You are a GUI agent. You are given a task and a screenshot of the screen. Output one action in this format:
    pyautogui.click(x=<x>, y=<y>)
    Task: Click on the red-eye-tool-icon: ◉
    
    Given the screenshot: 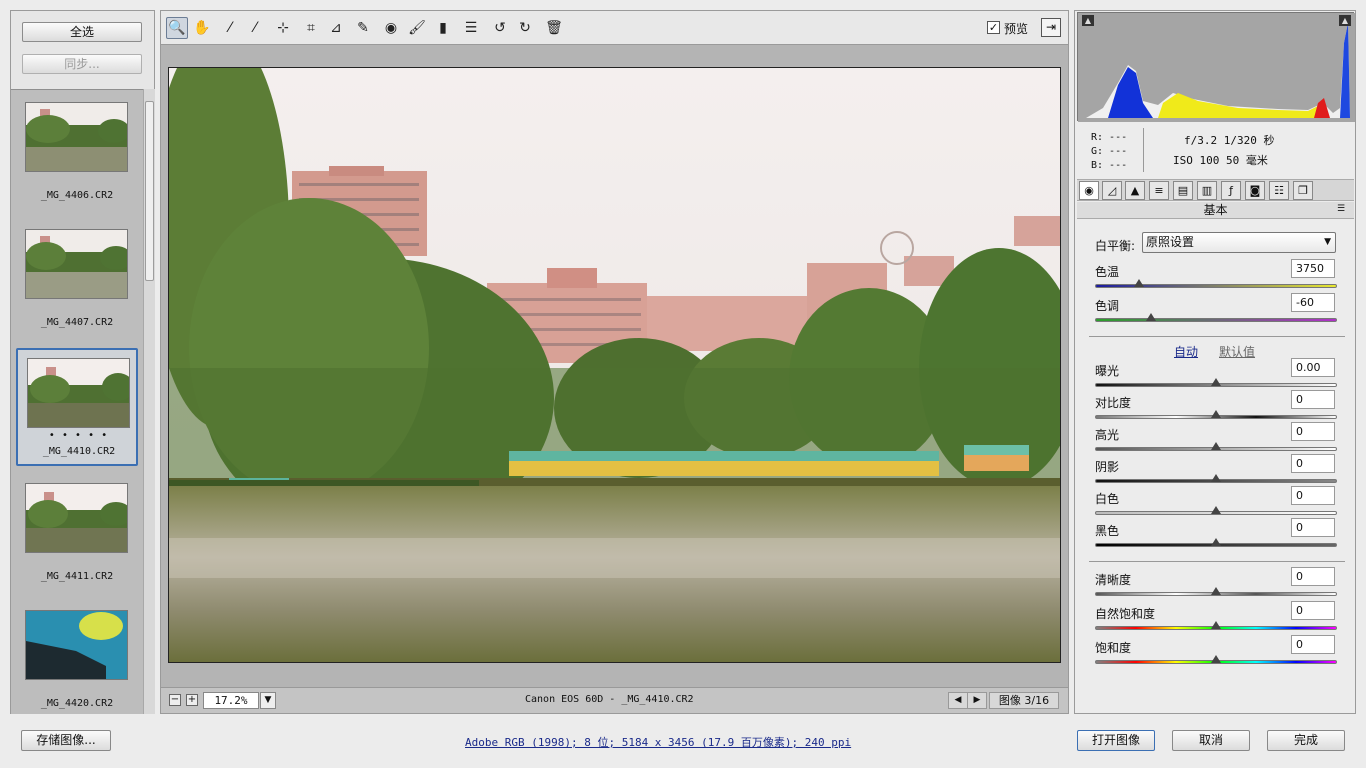 What is the action you would take?
    pyautogui.click(x=391, y=28)
    